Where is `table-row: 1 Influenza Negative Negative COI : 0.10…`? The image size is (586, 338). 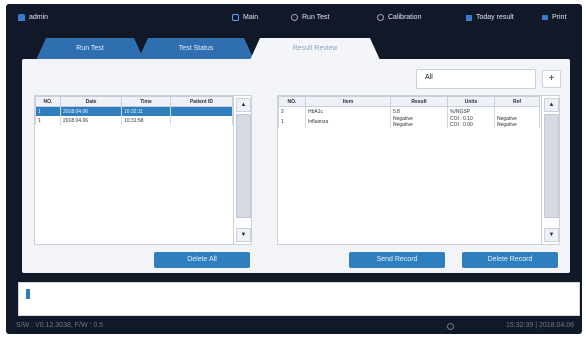 table-row: 1 Influenza Negative Negative COI : 0.10… is located at coordinates (409, 122).